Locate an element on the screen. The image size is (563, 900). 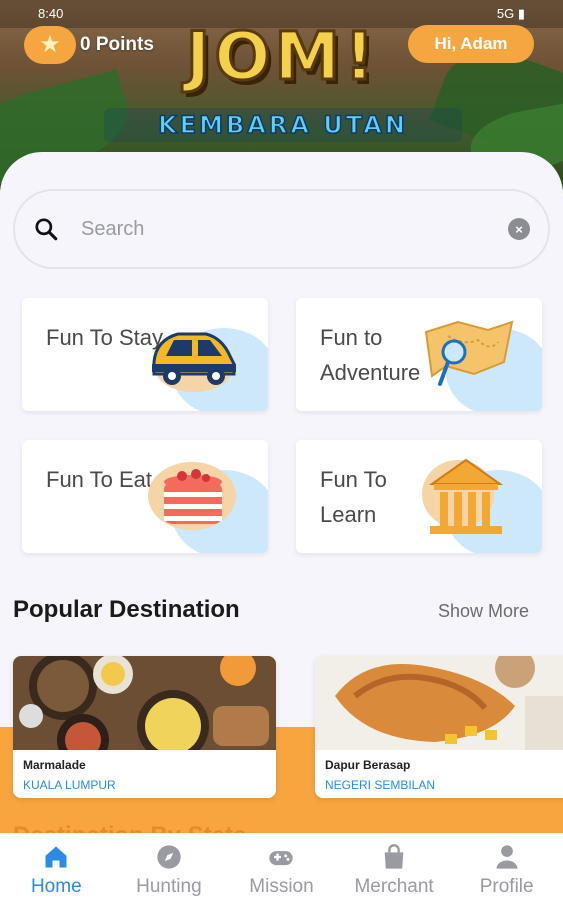
destination-card: Marmalade KUALA LUMPUR is located at coordinates (144, 727).